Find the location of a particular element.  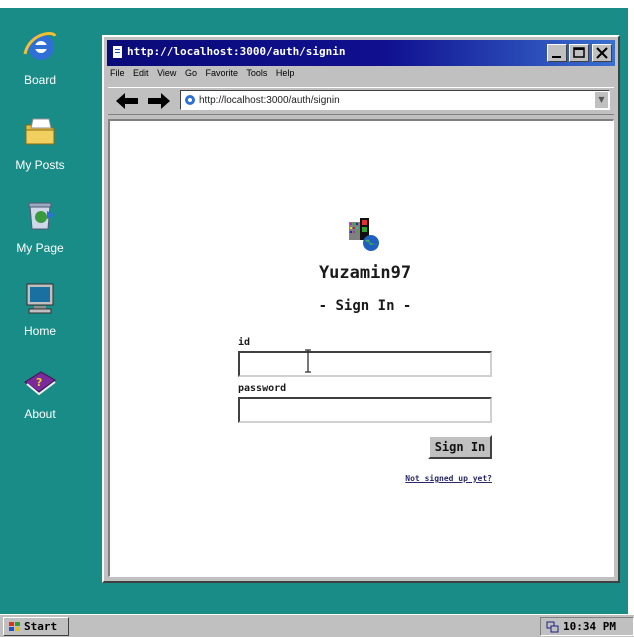

address-input is located at coordinates (389, 100).